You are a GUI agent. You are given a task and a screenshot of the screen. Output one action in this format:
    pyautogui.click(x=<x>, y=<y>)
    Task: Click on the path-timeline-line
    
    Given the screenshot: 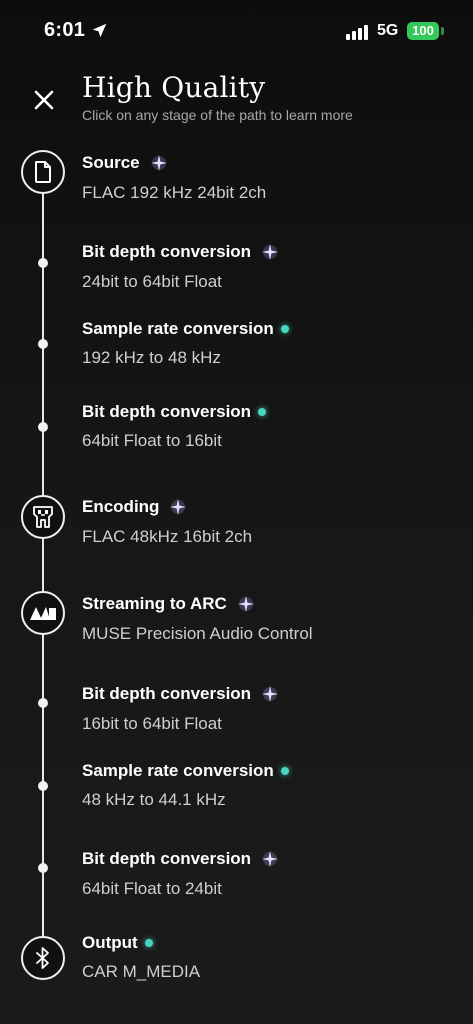 What is the action you would take?
    pyautogui.click(x=43, y=566)
    